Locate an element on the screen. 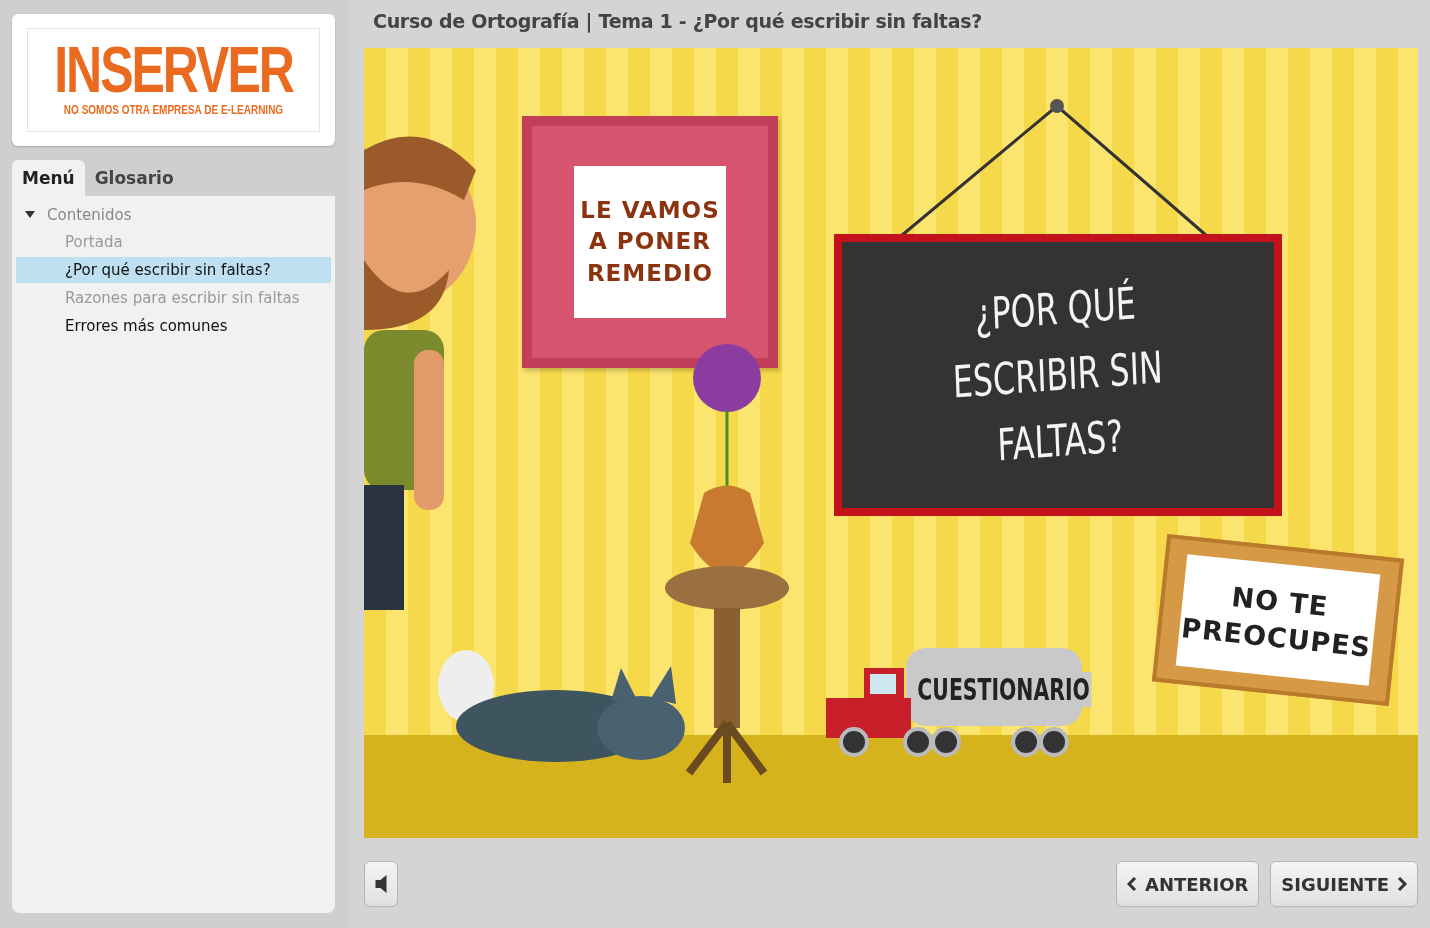 Image resolution: width=1430 pixels, height=928 pixels. logo-tagline: NO SOMOS OTRA EMPRESA DE E-LEARNING is located at coordinates (173, 110).